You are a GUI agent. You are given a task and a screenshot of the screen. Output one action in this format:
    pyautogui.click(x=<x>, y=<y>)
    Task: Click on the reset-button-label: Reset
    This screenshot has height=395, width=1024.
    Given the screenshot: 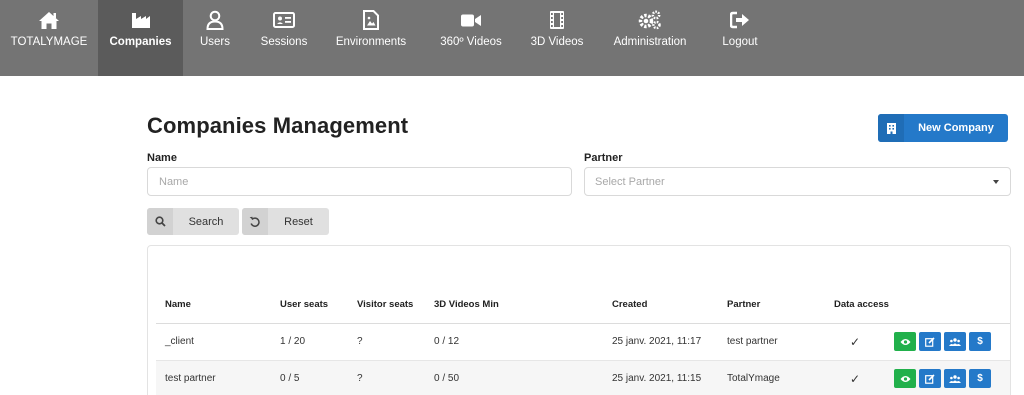 What is the action you would take?
    pyautogui.click(x=298, y=221)
    